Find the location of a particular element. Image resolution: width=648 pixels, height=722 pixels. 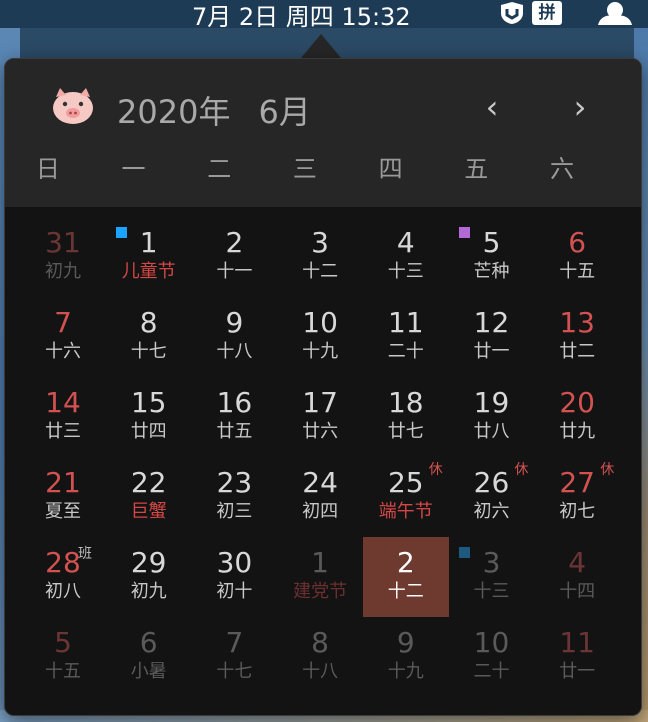

lunar-date: 初四 is located at coordinates (320, 511).